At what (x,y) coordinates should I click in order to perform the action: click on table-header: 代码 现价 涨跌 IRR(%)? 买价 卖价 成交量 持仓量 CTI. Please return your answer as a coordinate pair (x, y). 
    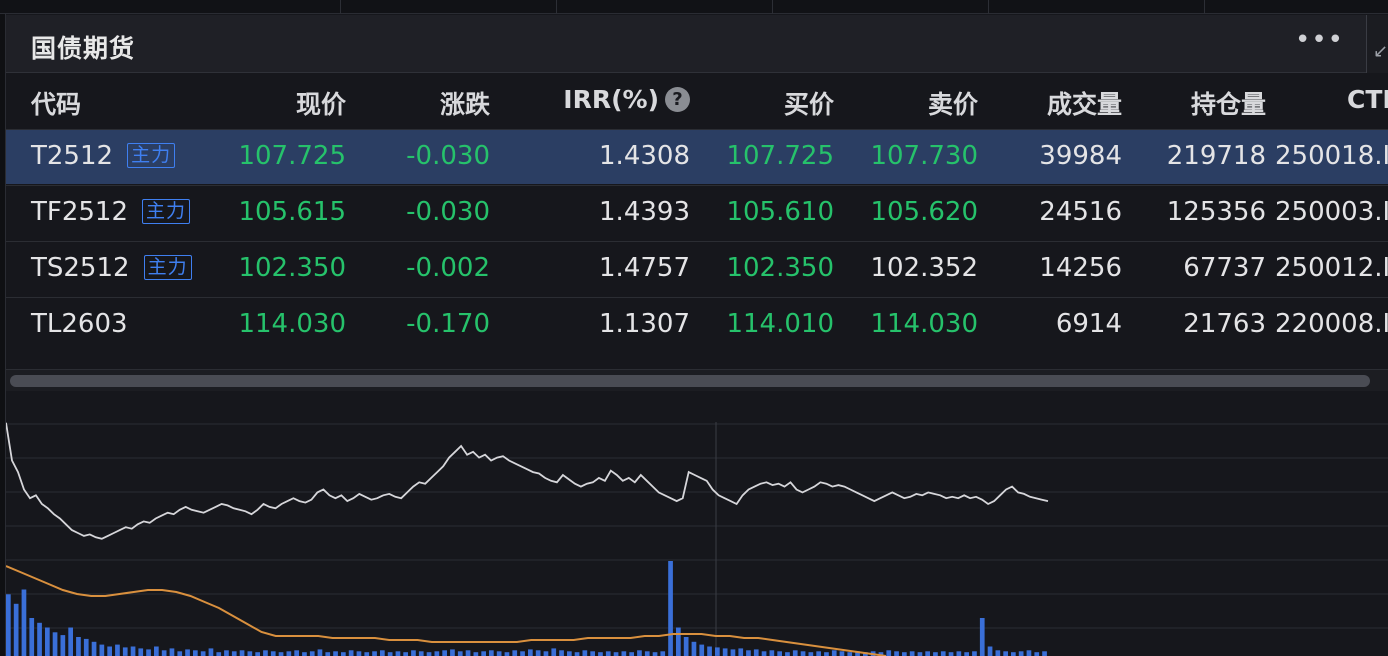
    Looking at the image, I should click on (697, 101).